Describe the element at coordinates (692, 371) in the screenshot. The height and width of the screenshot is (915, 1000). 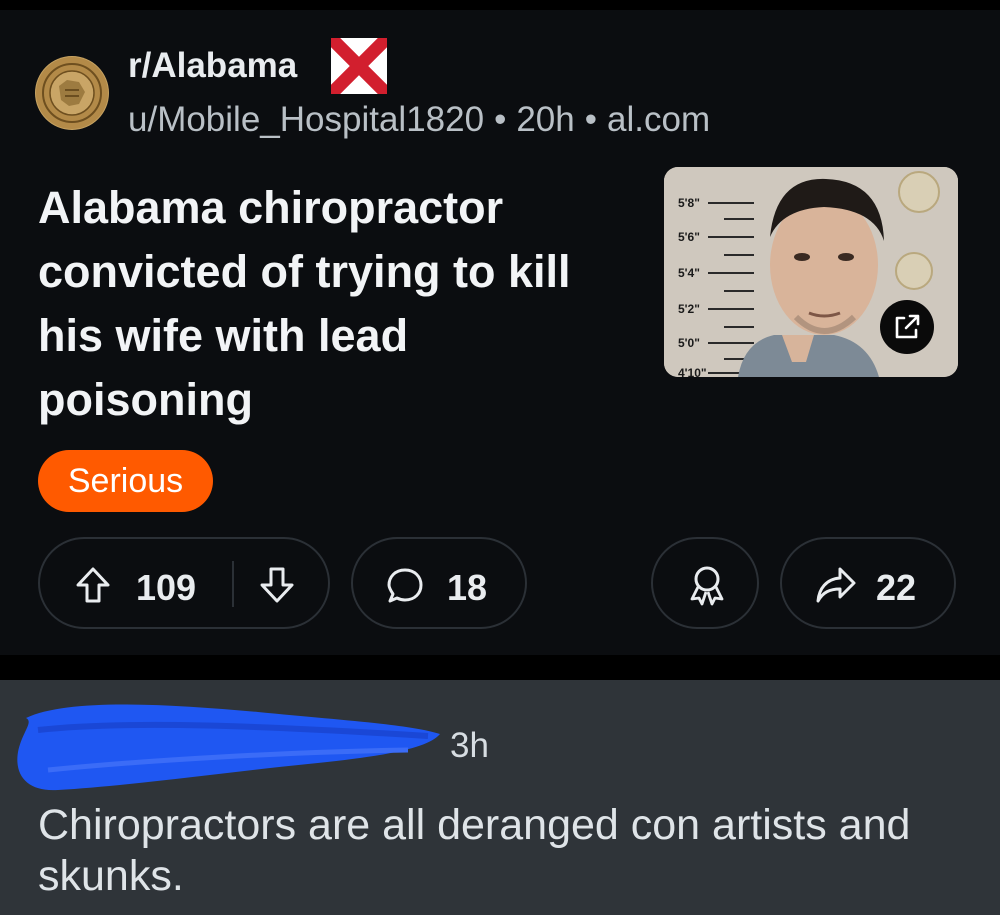
I see `height-mark: 4'10"` at that location.